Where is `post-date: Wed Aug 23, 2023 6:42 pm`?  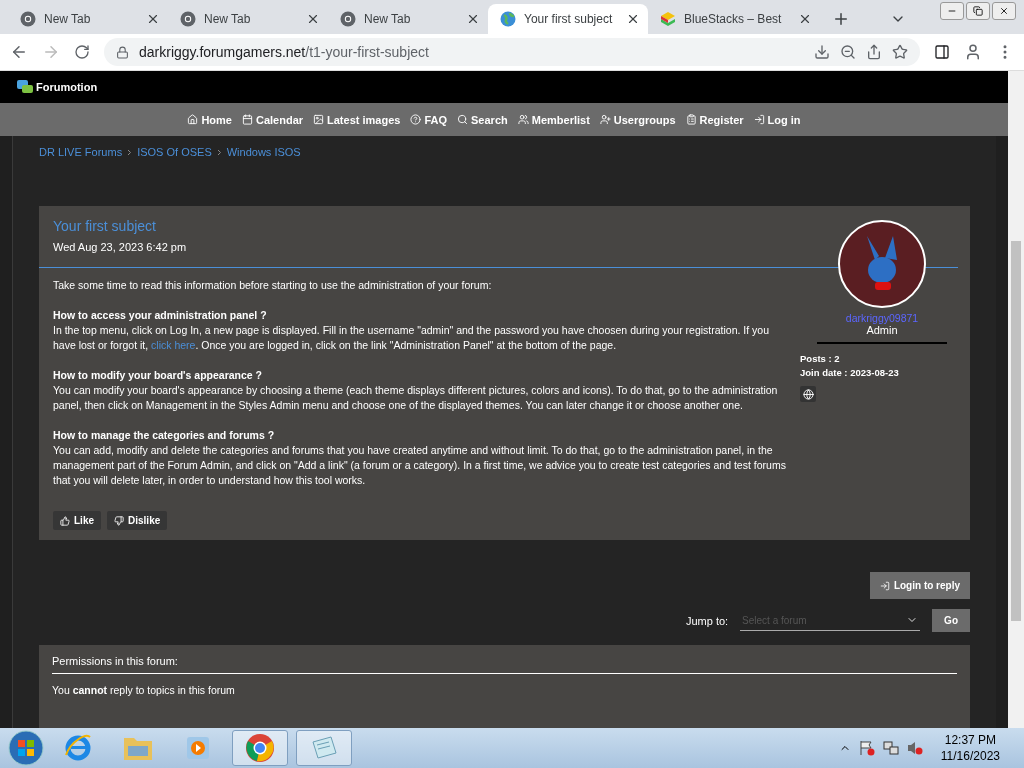 post-date: Wed Aug 23, 2023 6:42 pm is located at coordinates (120, 247).